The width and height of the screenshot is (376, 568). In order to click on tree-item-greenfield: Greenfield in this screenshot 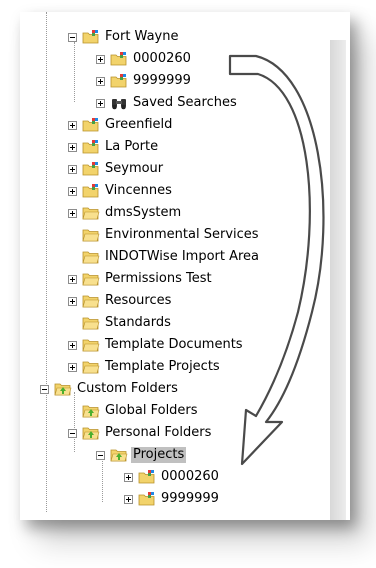, I will do `click(121, 125)`.